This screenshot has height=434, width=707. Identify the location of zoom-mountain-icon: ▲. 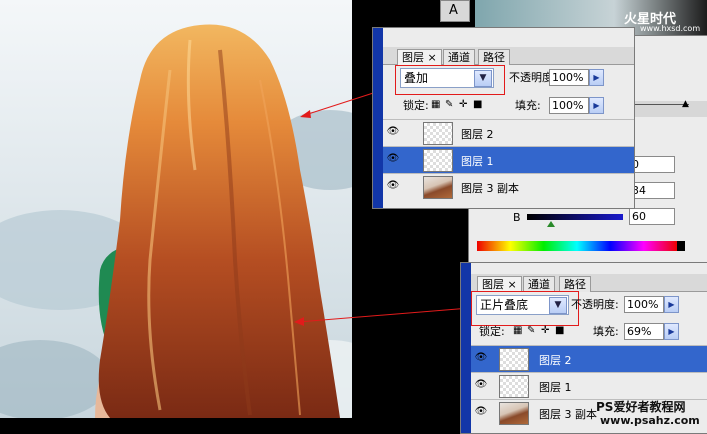
(685, 104).